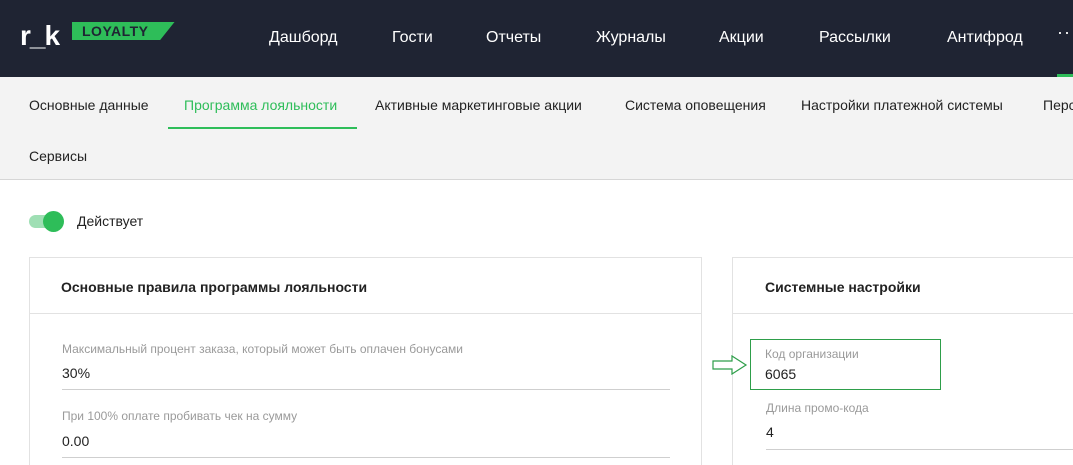 This screenshot has height=465, width=1073. Describe the element at coordinates (985, 38) in the screenshot. I see `nav-item-antifraud: Антифрод` at that location.